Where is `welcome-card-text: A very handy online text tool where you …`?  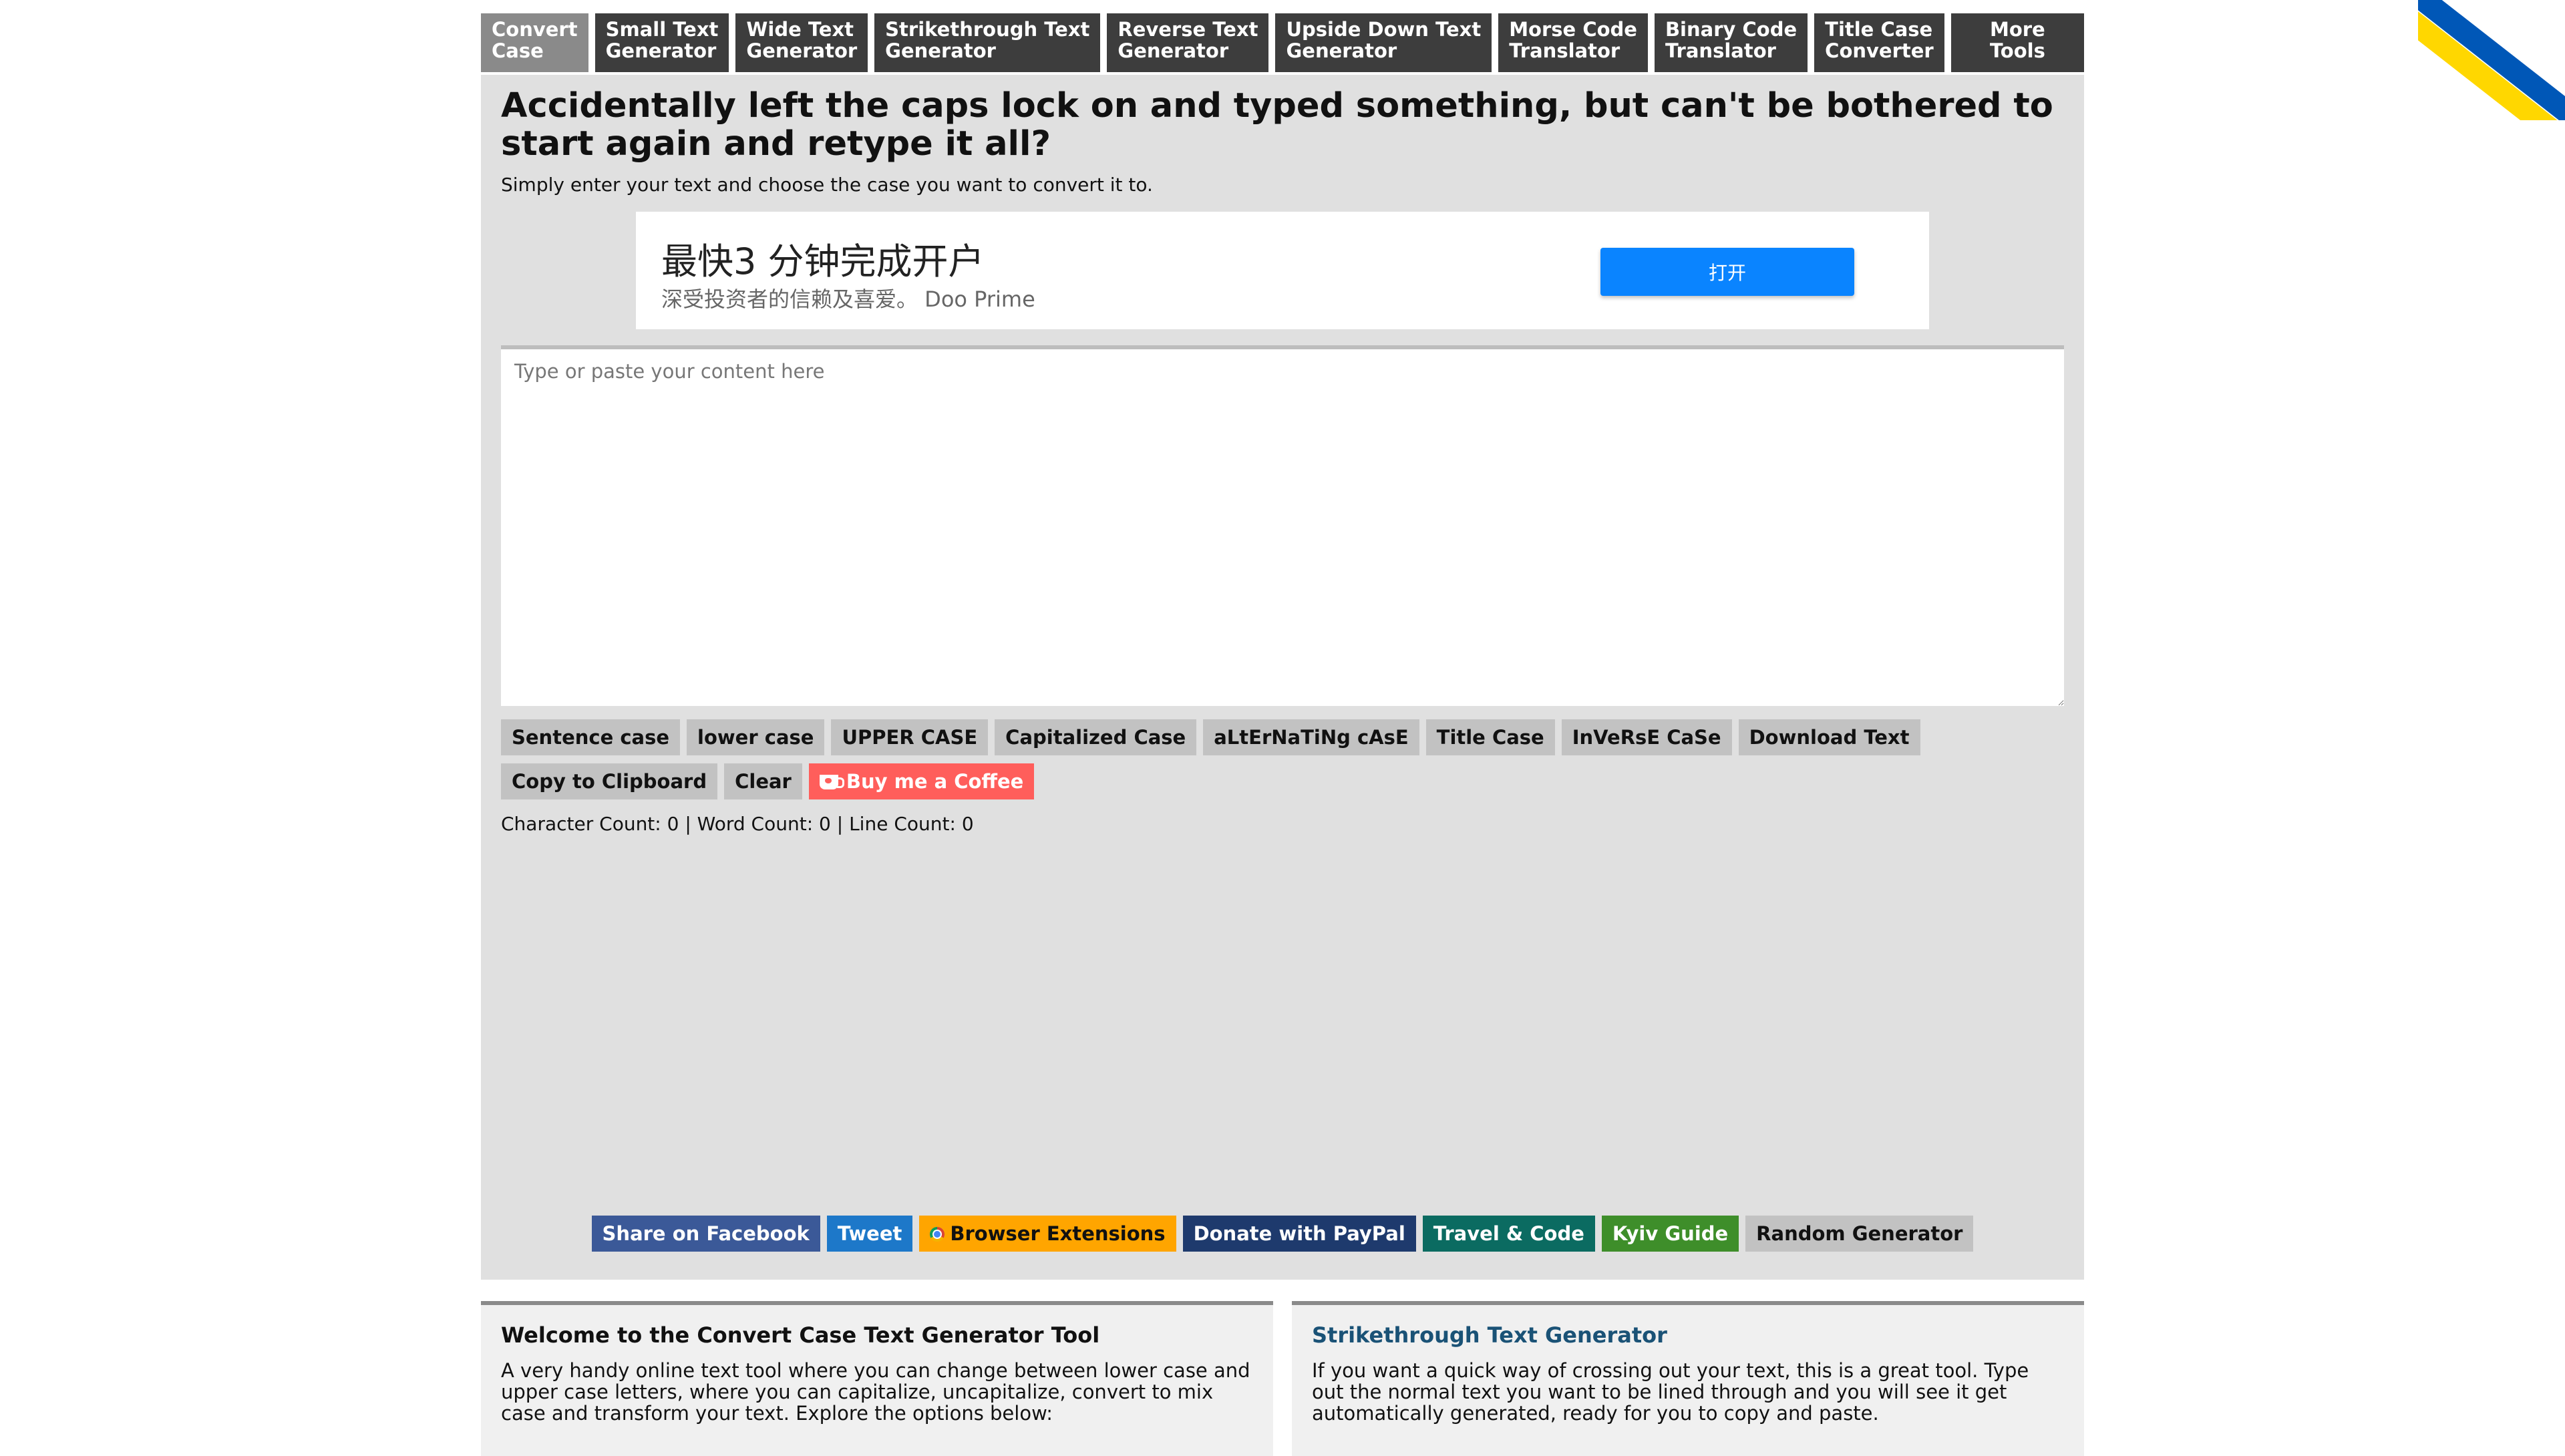
welcome-card-text: A very handy online text tool where you … is located at coordinates (875, 1392).